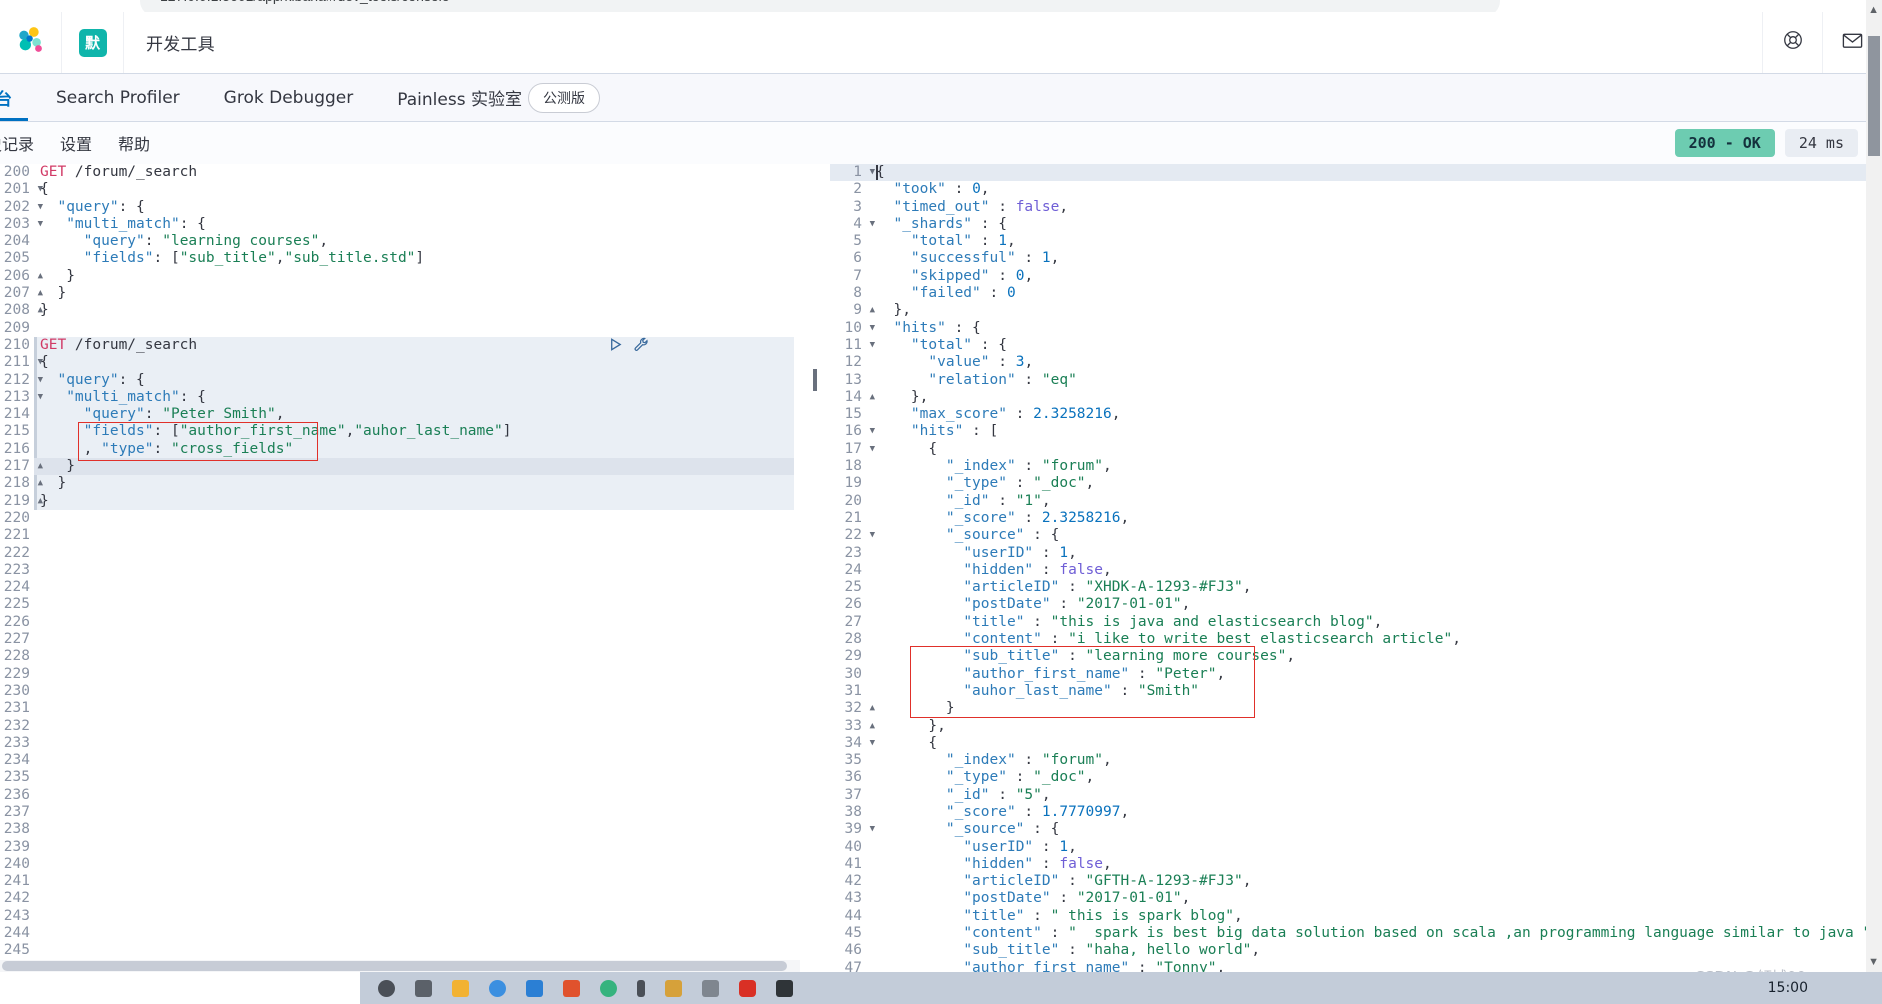  Describe the element at coordinates (17, 97) in the screenshot. I see `tab-console: 制台` at that location.